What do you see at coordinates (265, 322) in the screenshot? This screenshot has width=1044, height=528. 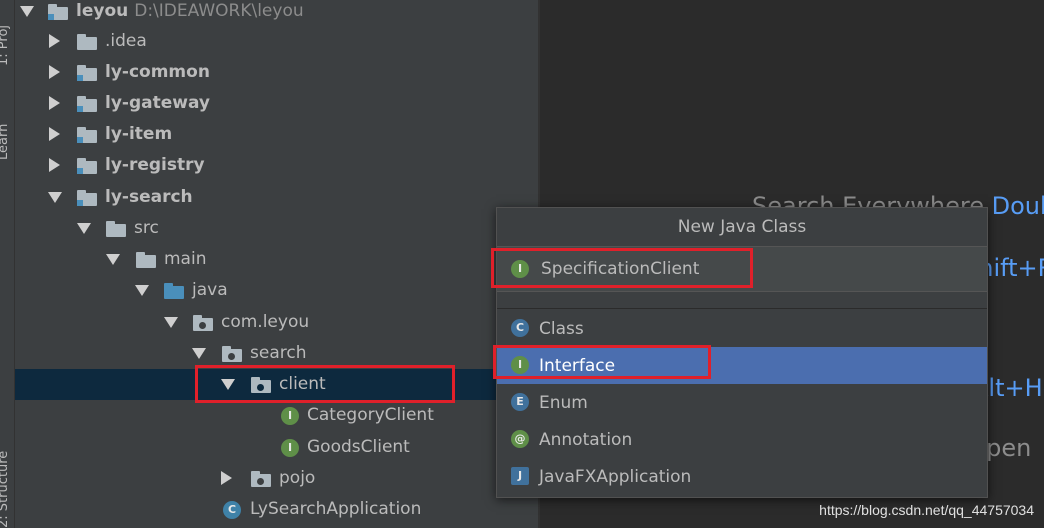 I see `tree-node-label: com.leyou` at bounding box center [265, 322].